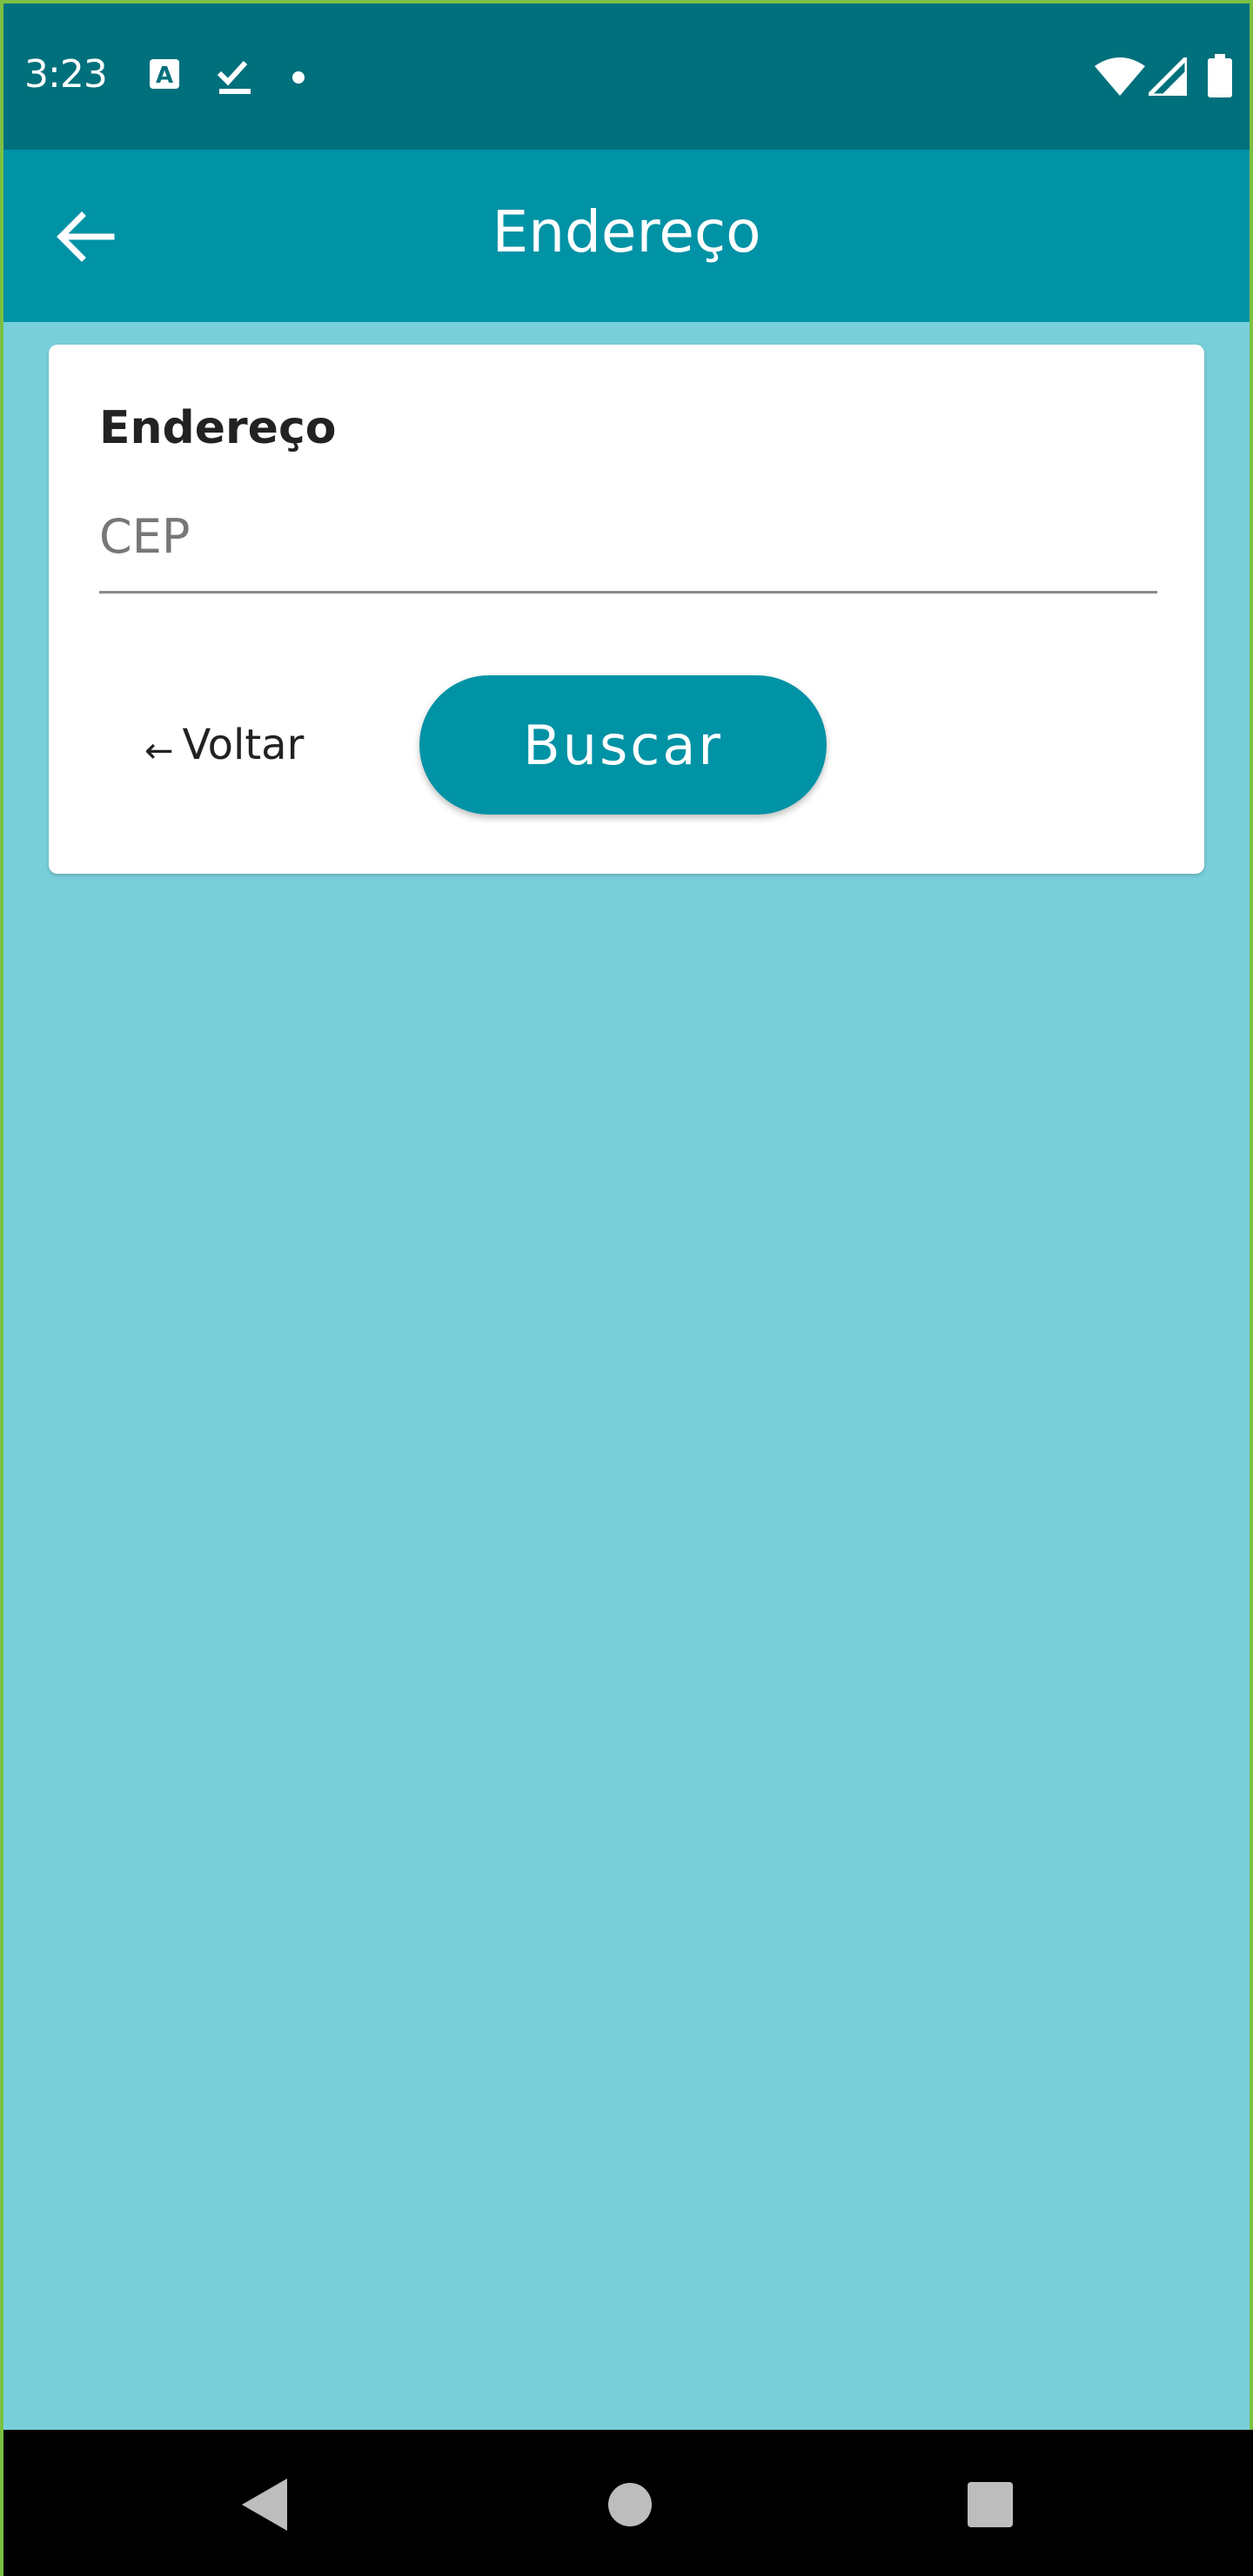 The image size is (1253, 2576). I want to click on navigation-bar, so click(628, 2503).